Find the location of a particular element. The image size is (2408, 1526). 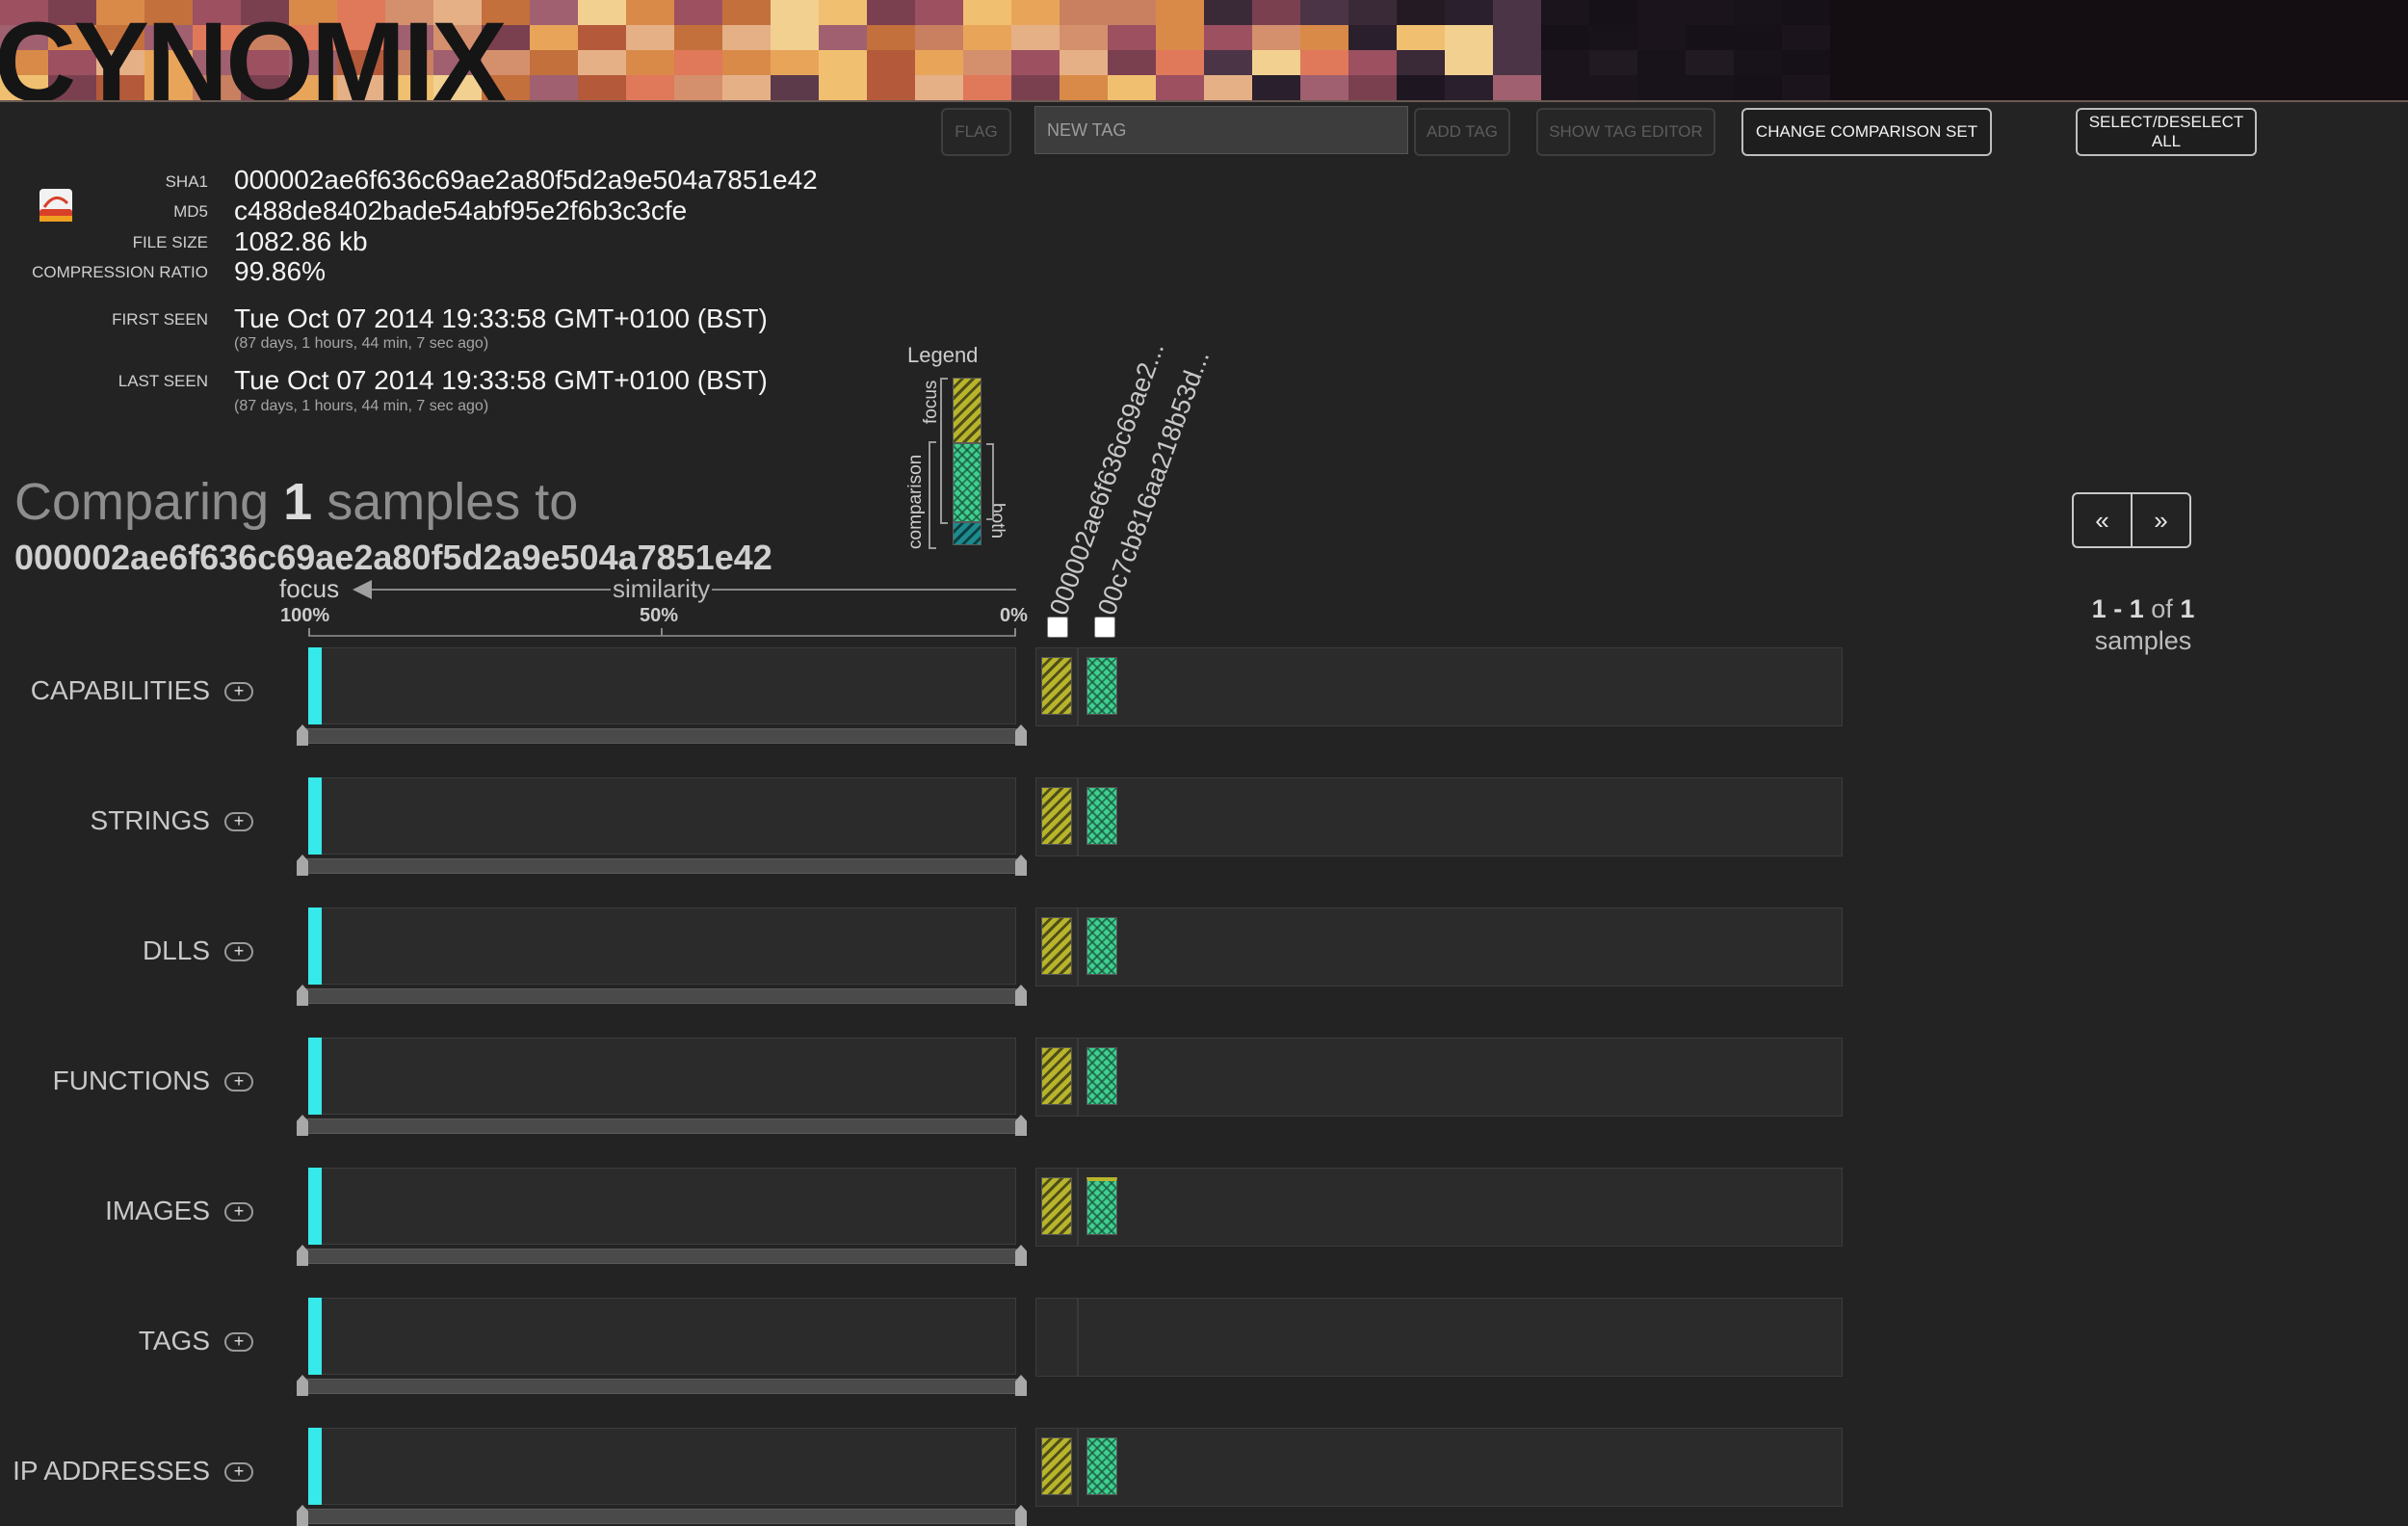

legend-both-swatch is located at coordinates (967, 533).